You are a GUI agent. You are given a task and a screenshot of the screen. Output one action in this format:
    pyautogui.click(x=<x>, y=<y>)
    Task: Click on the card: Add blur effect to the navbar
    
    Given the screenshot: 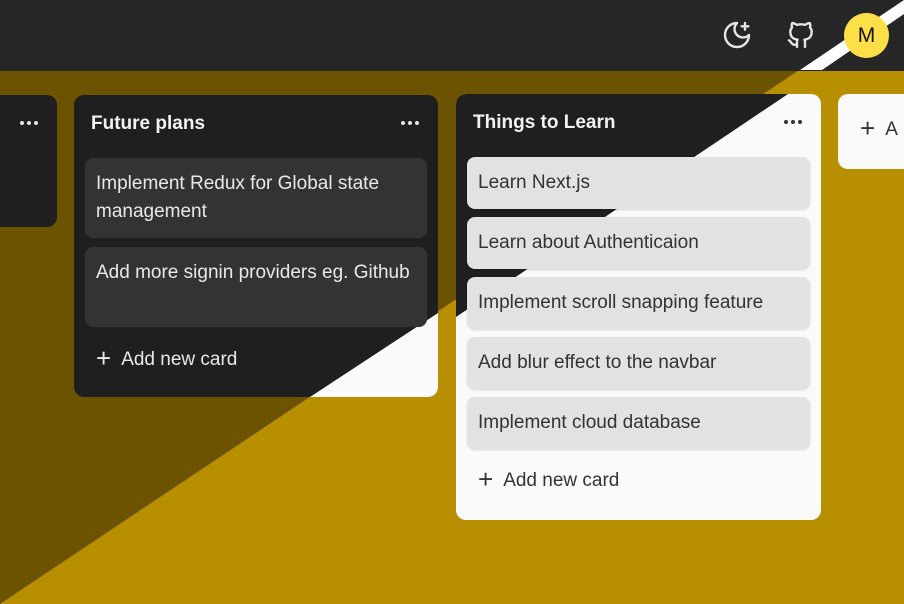 What is the action you would take?
    pyautogui.click(x=638, y=363)
    